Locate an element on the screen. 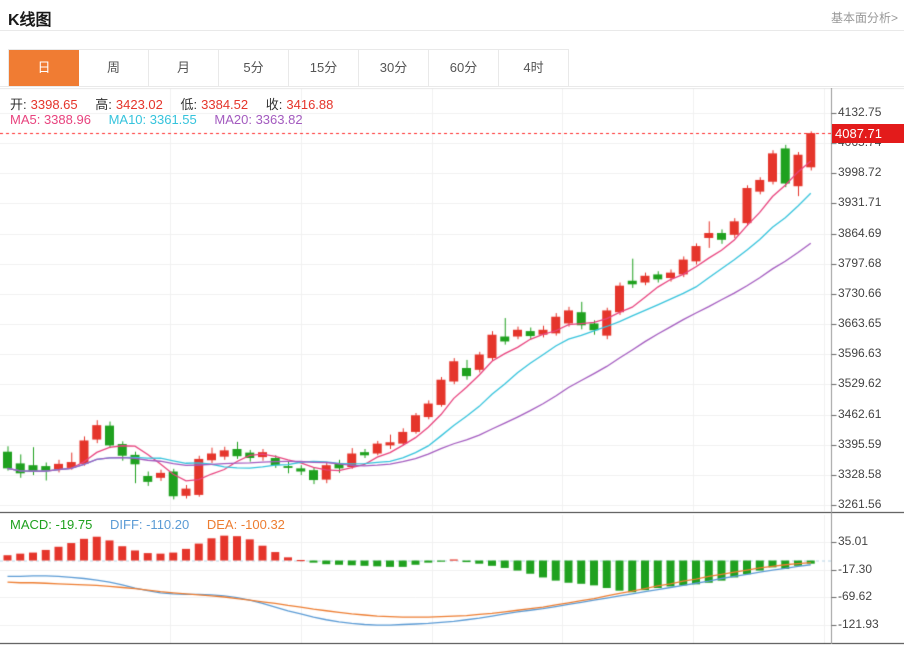 This screenshot has width=904, height=645. diff-value: DIFF: -110.20 is located at coordinates (150, 524).